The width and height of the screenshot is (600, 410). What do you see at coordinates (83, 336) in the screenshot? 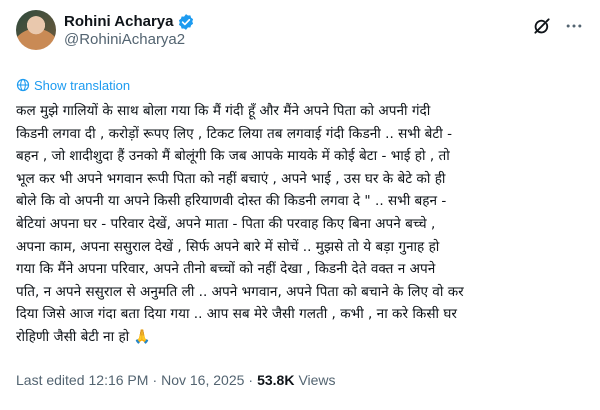
I see `tweet-text-line: रोहिणी जैसी बेटी ना हो 🙏` at bounding box center [83, 336].